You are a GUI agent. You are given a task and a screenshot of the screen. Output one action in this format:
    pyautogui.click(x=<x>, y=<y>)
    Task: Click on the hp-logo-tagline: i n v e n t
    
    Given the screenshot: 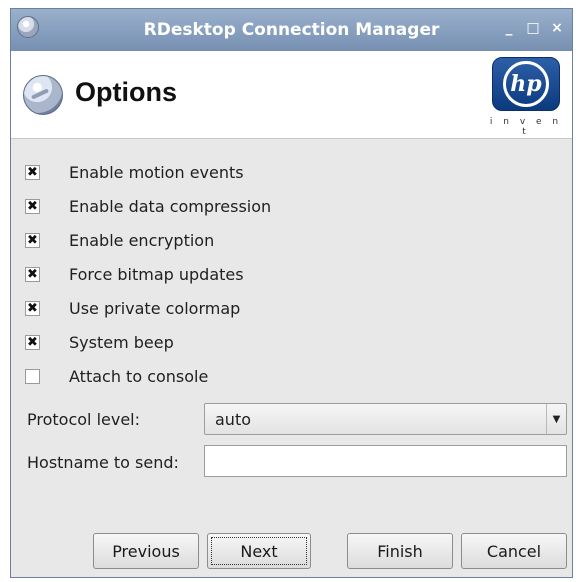 What is the action you would take?
    pyautogui.click(x=526, y=127)
    